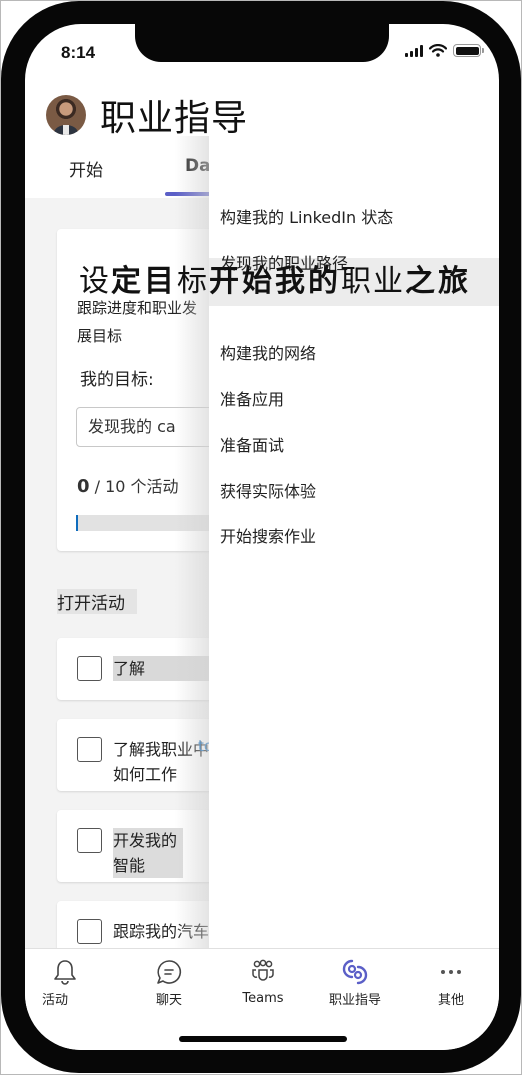 The image size is (522, 1075). What do you see at coordinates (262, 43) in the screenshot?
I see `notch` at bounding box center [262, 43].